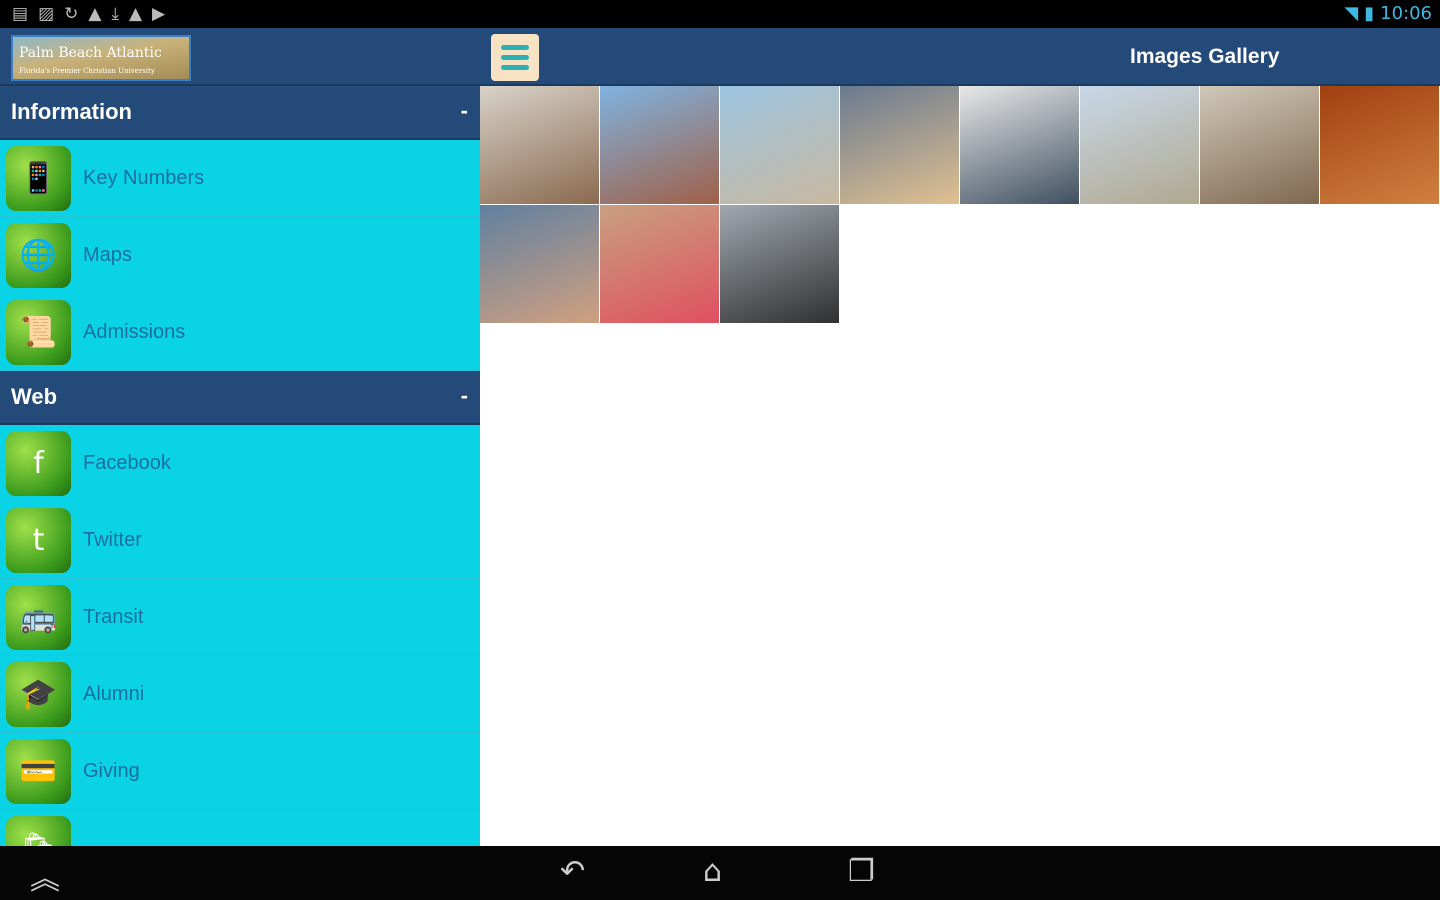 This screenshot has height=900, width=1440. What do you see at coordinates (240, 771) in the screenshot?
I see `sidebar-item-giving: 💳 Giving` at bounding box center [240, 771].